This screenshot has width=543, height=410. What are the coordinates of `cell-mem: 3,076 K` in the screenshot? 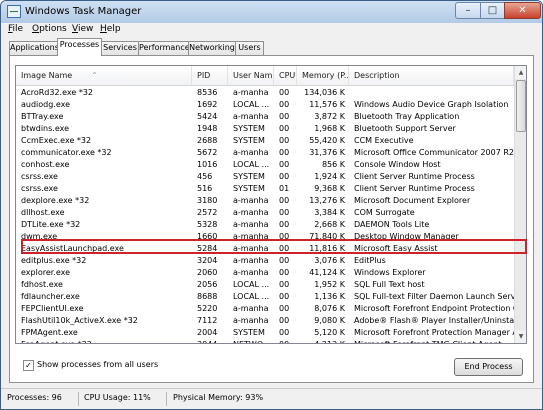 It's located at (329, 260).